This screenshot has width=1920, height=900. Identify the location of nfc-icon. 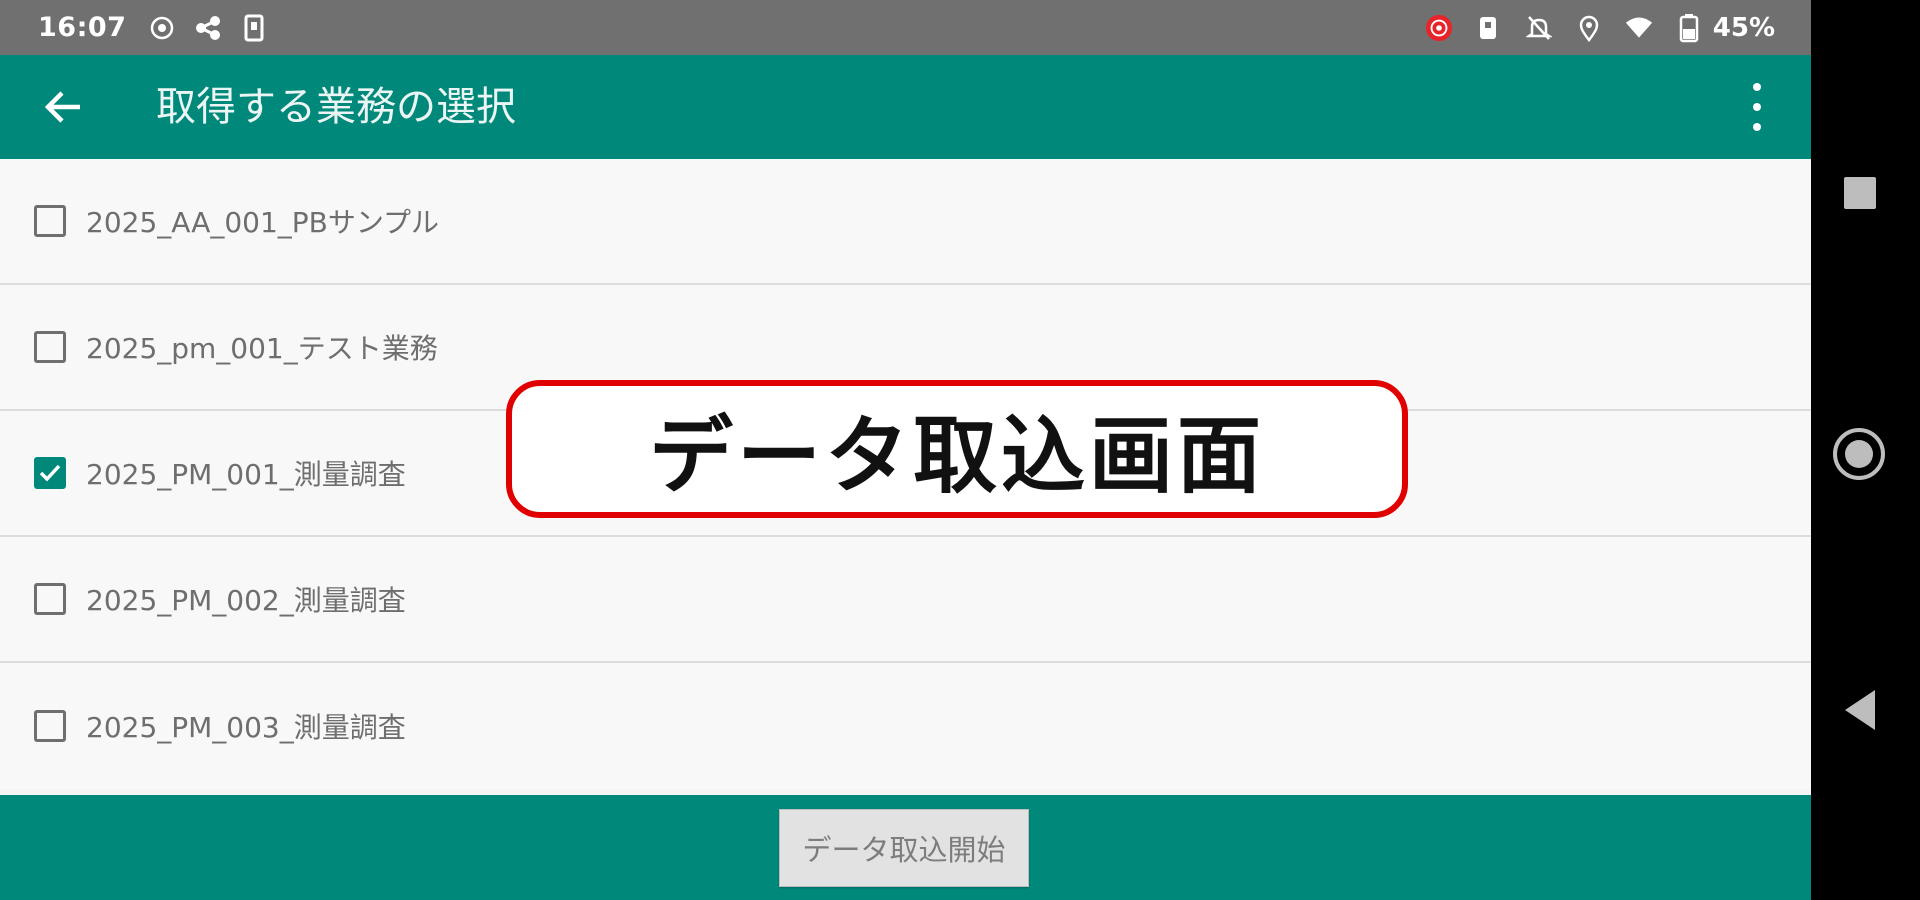
(1489, 28).